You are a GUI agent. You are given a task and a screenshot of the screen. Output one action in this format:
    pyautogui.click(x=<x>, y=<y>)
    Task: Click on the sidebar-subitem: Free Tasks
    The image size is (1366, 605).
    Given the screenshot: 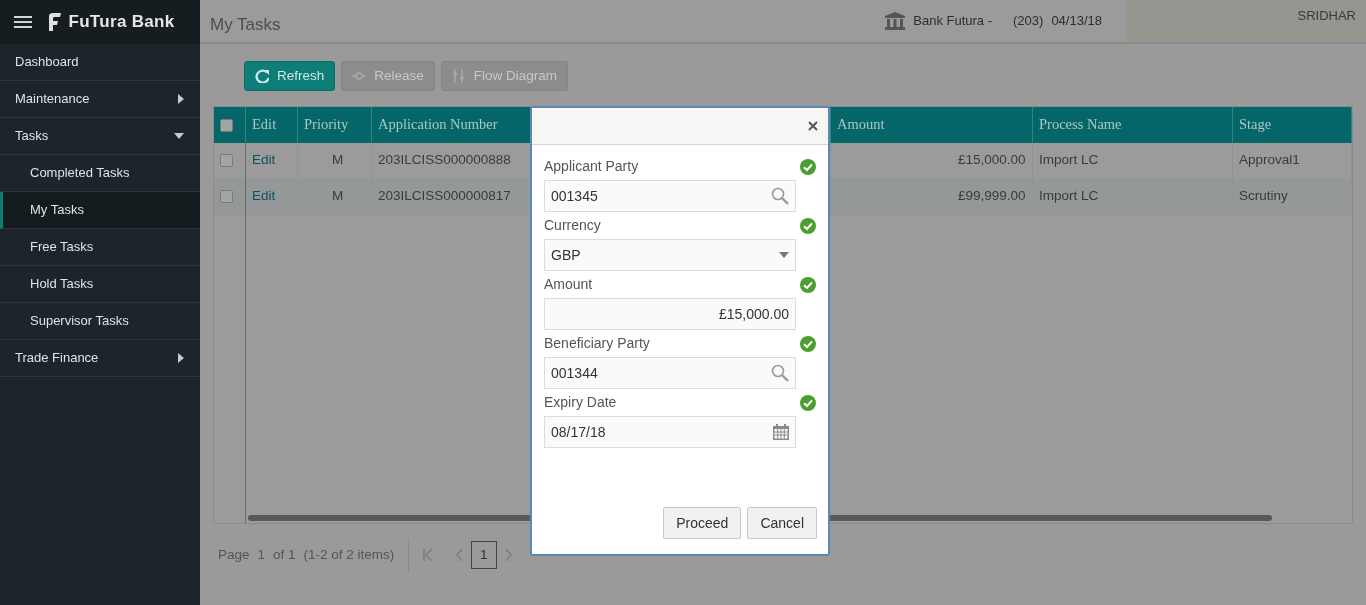 What is the action you would take?
    pyautogui.click(x=100, y=247)
    